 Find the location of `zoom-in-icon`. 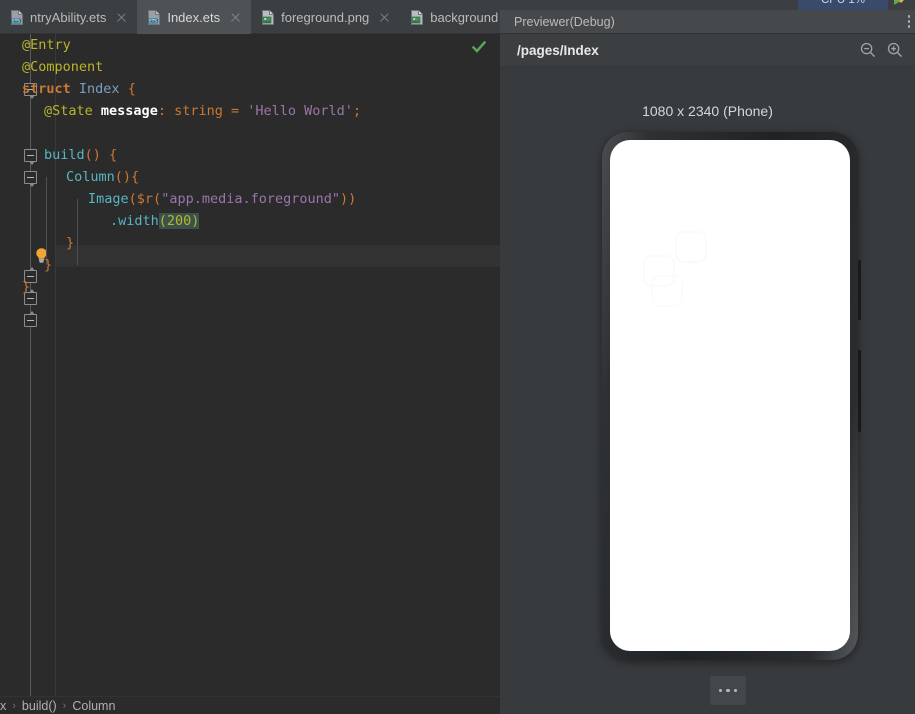

zoom-in-icon is located at coordinates (895, 50).